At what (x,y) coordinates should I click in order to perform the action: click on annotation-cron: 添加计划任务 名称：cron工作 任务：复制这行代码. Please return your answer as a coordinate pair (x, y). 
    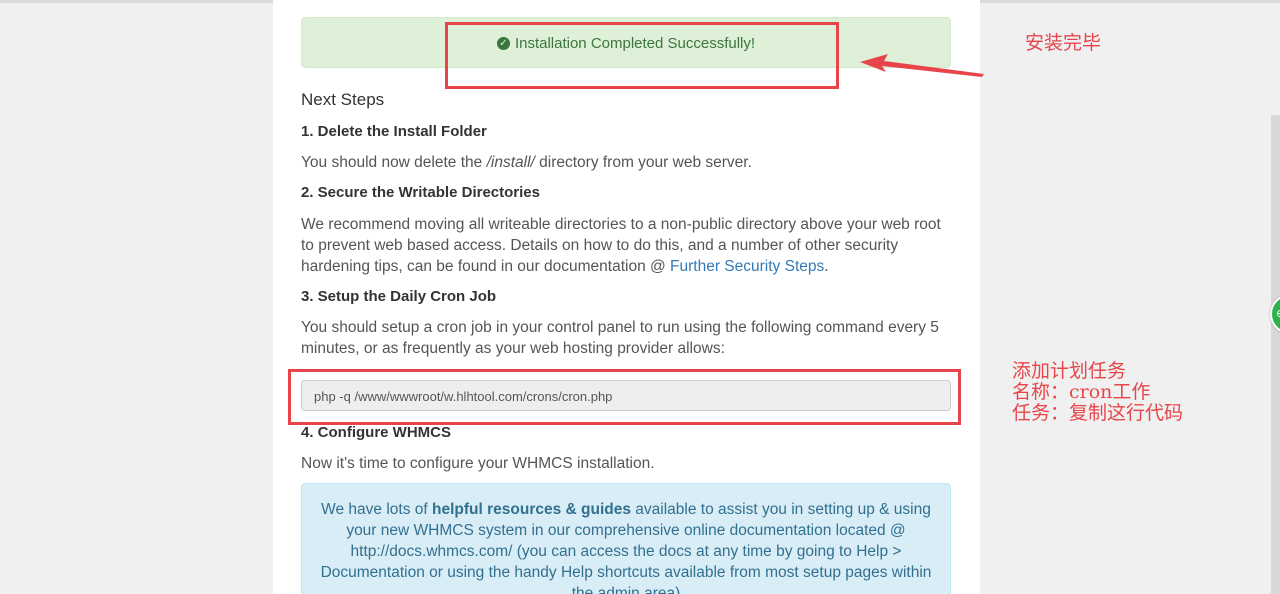
    Looking at the image, I should click on (1098, 392).